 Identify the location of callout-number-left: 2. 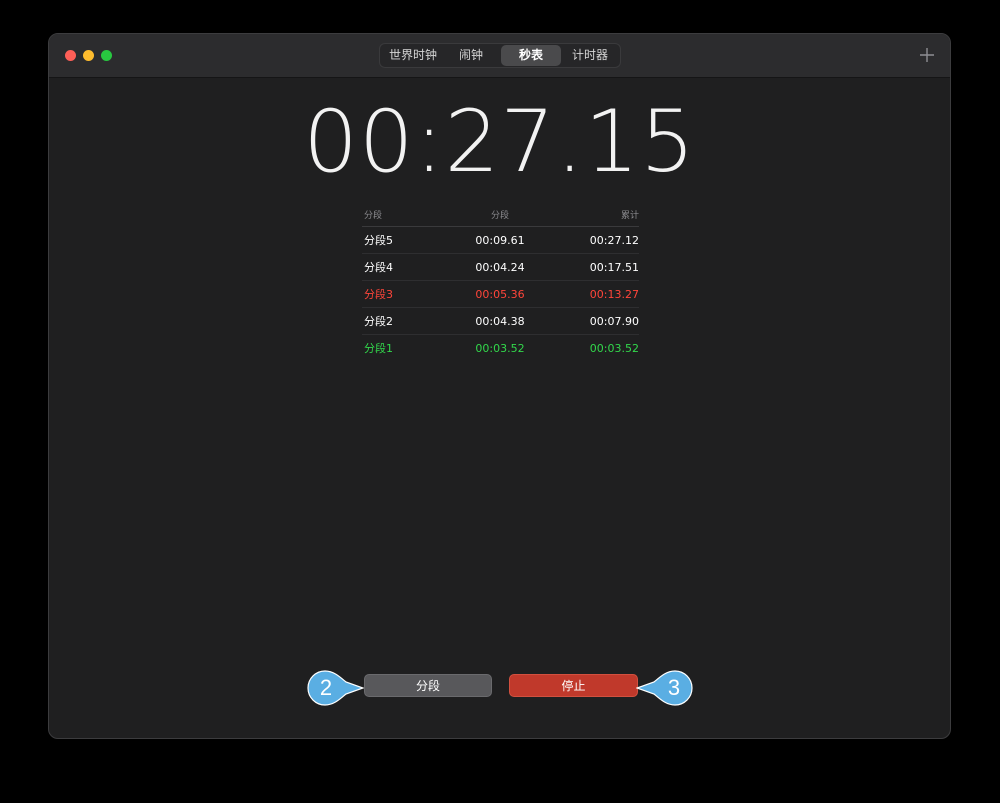
(326, 687).